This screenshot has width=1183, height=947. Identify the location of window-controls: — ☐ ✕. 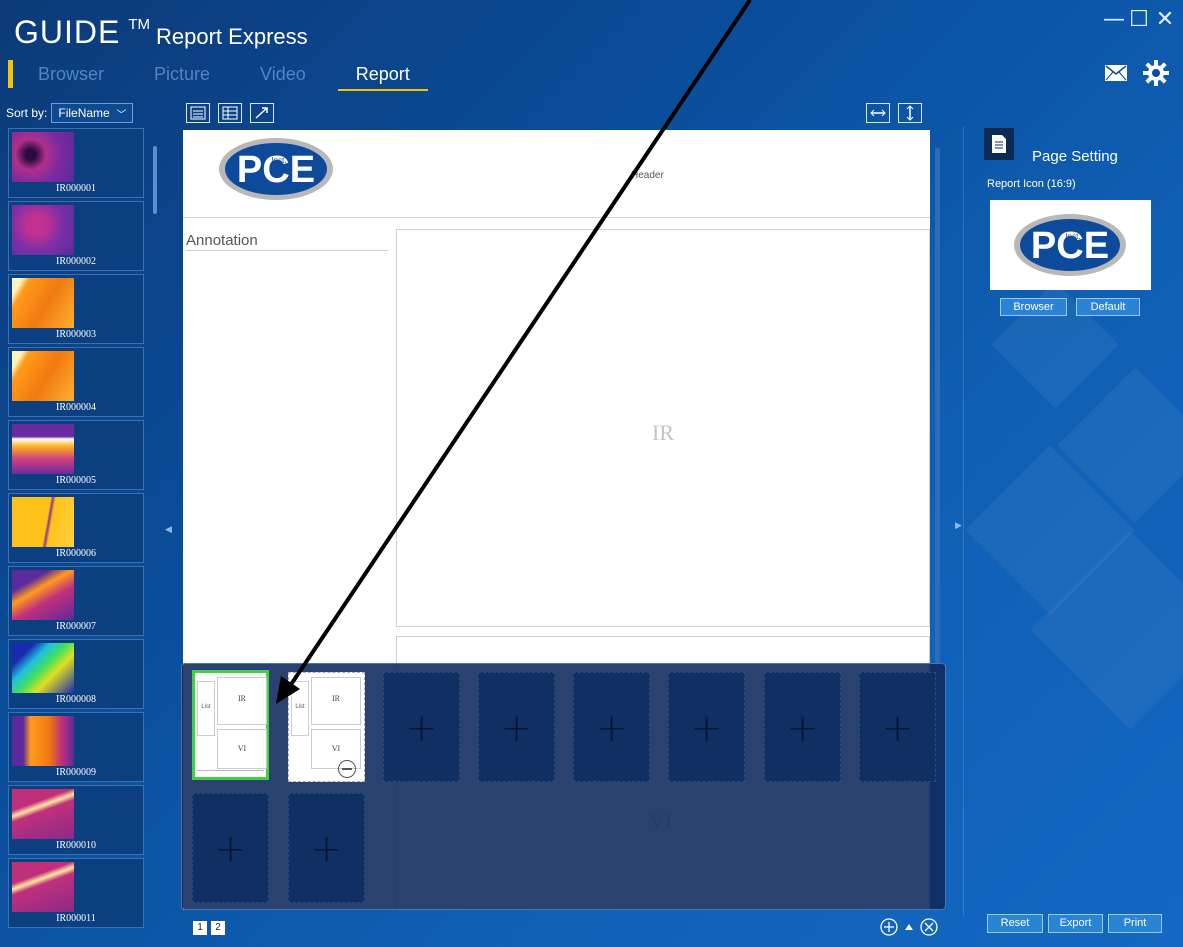
(1139, 20).